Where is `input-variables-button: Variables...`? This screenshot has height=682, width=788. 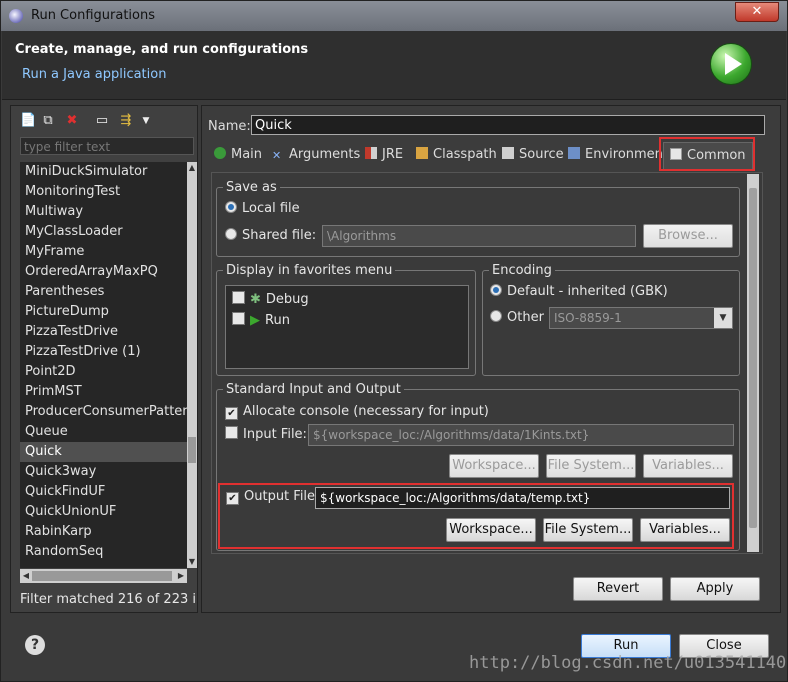 input-variables-button: Variables... is located at coordinates (688, 466).